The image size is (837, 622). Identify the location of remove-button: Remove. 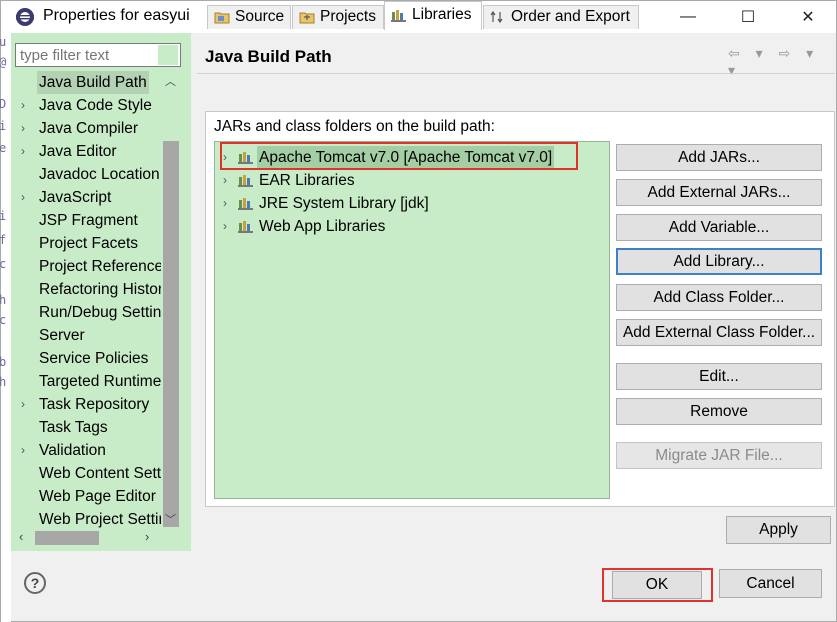
(719, 411).